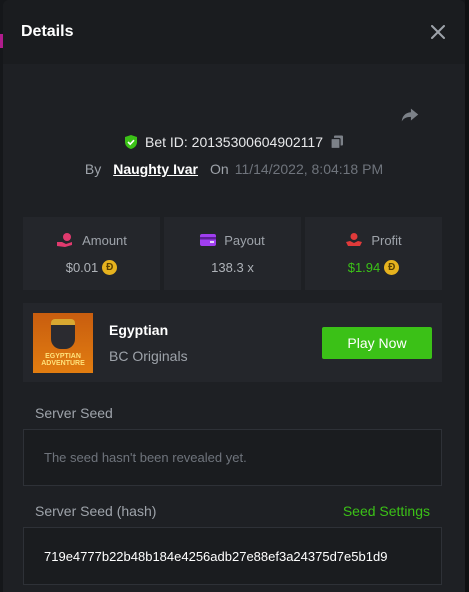  I want to click on game-thumbnail: EGYPTIAN ADVENTURE, so click(63, 342).